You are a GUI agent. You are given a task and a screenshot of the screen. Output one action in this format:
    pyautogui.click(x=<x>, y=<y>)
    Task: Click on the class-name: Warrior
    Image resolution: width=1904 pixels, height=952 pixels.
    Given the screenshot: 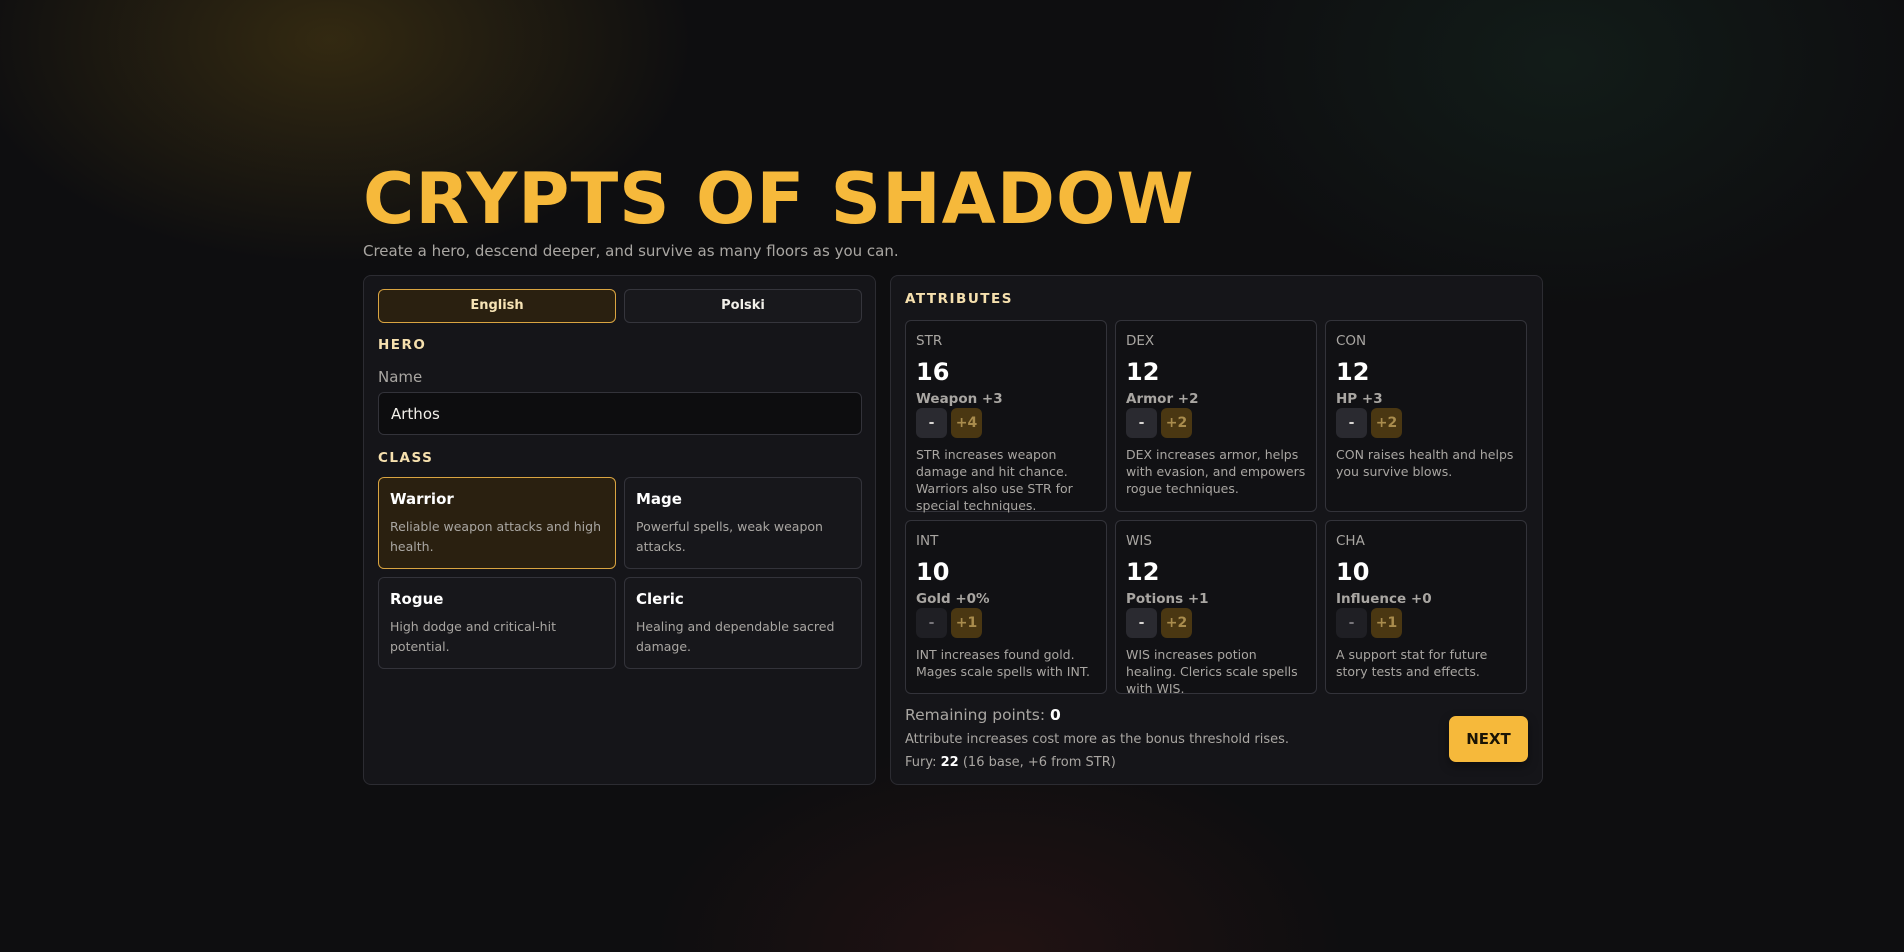 What is the action you would take?
    pyautogui.click(x=422, y=499)
    